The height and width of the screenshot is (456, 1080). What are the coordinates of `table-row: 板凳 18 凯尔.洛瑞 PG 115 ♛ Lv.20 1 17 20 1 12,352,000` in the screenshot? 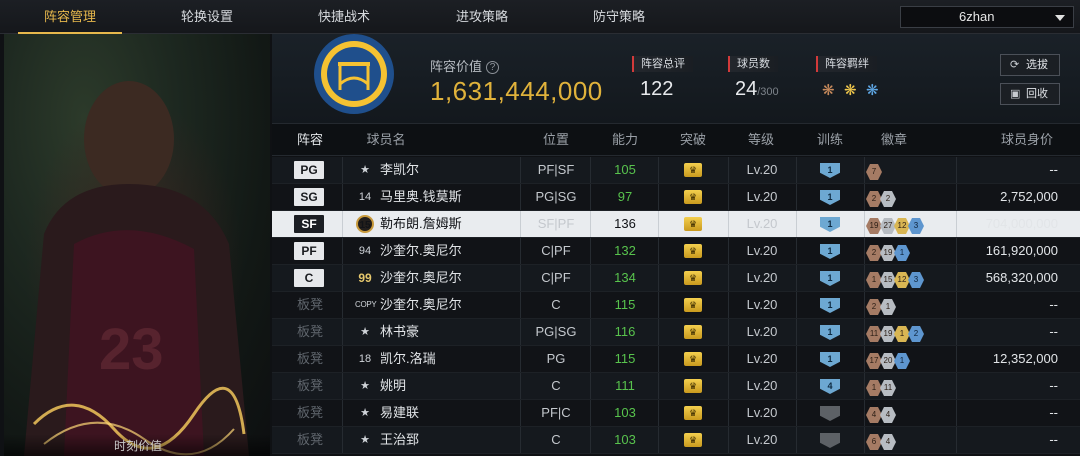 It's located at (676, 359).